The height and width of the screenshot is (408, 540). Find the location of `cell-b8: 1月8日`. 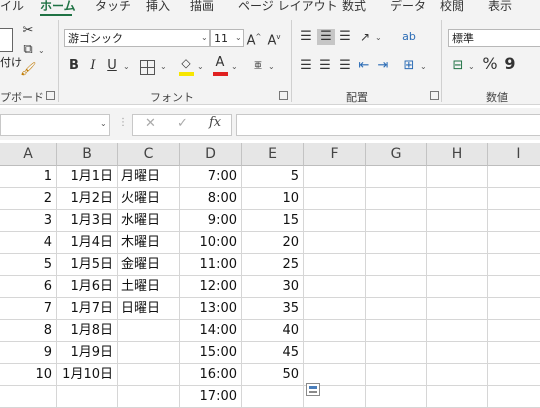

cell-b8: 1月8日 is located at coordinates (87, 331).